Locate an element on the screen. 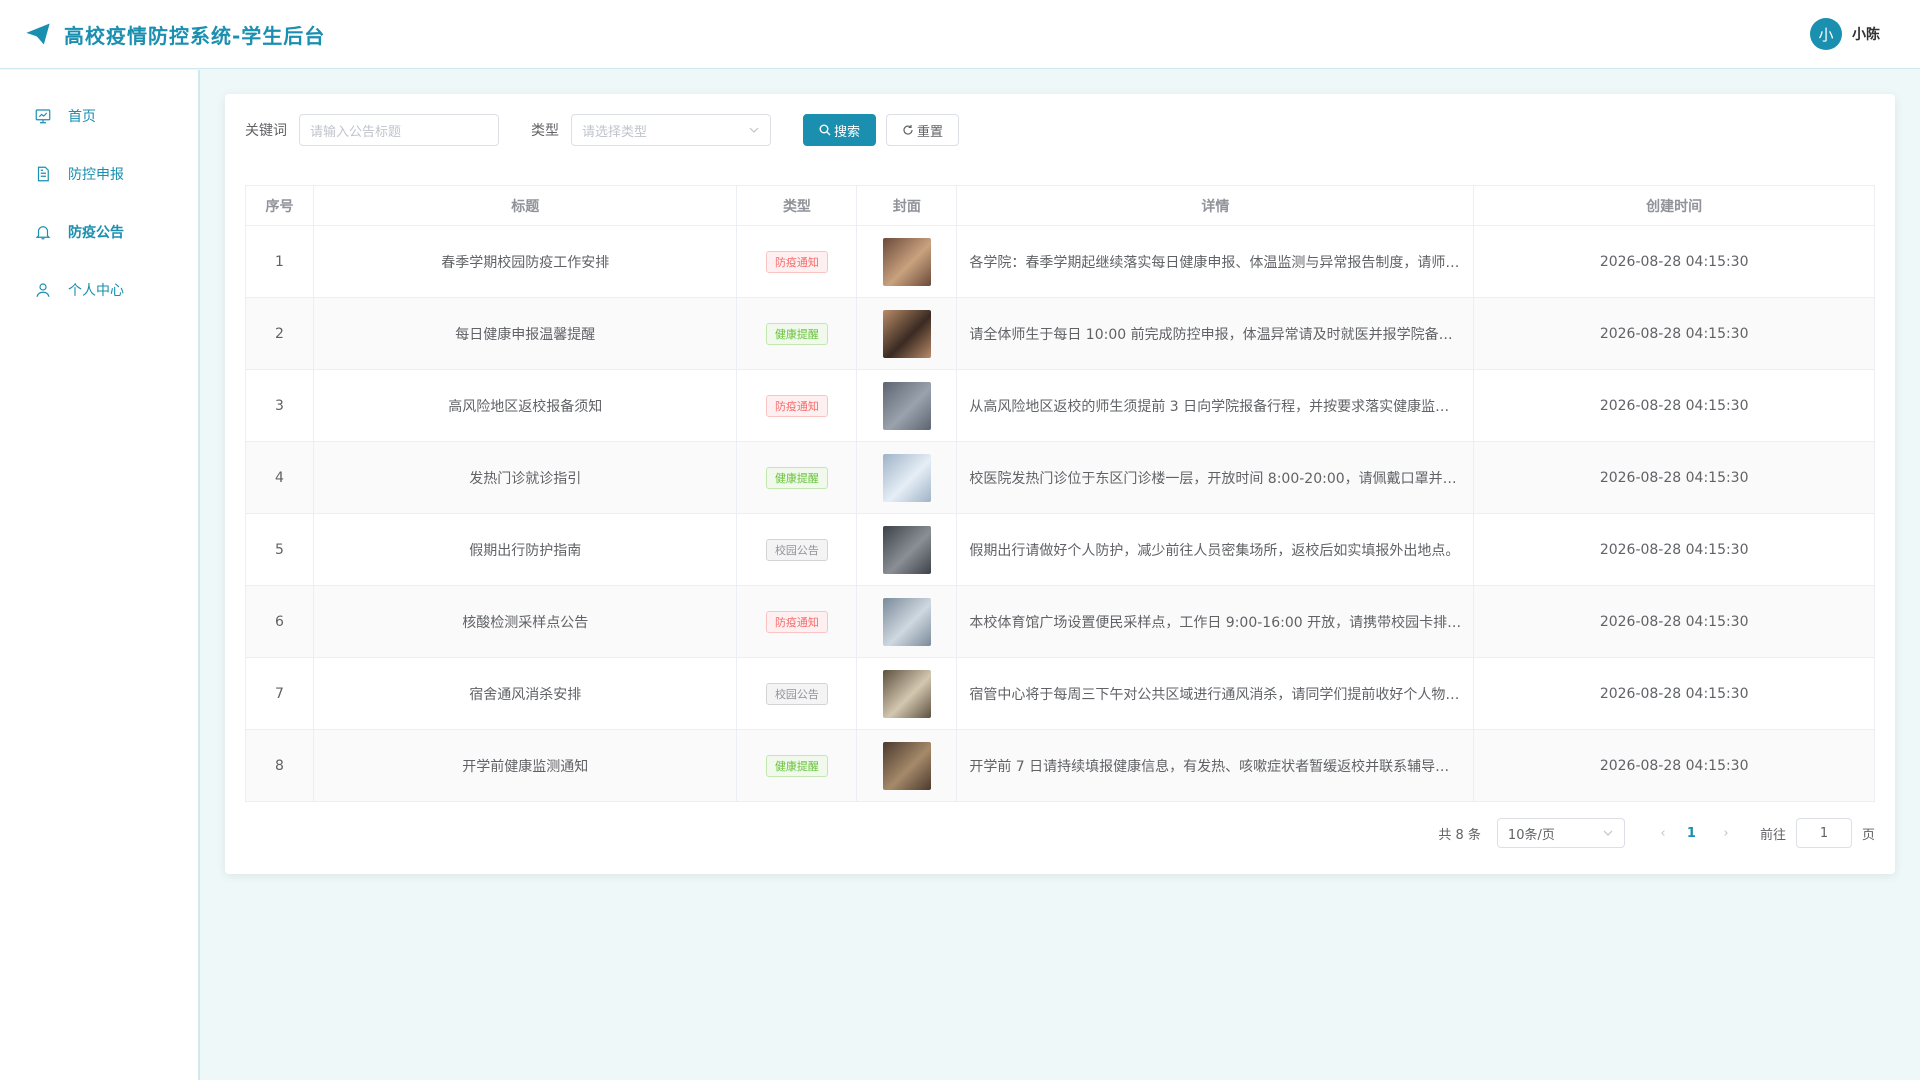 This screenshot has height=1080, width=1920. column-header: 类型 is located at coordinates (797, 205).